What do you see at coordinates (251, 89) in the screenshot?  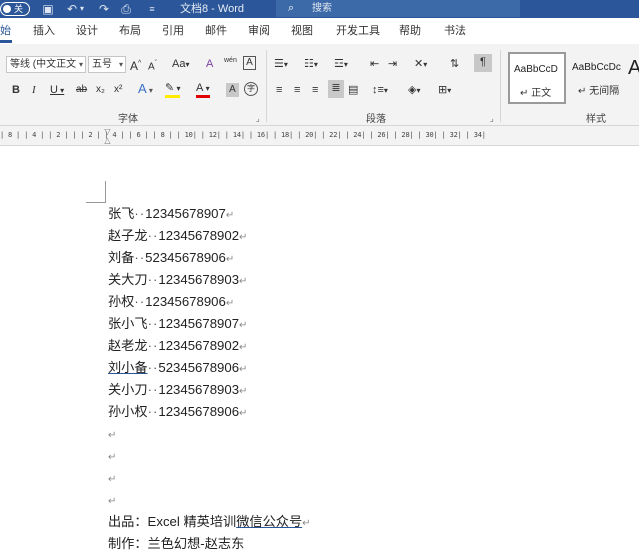 I see `enclose-characters-button: 字` at bounding box center [251, 89].